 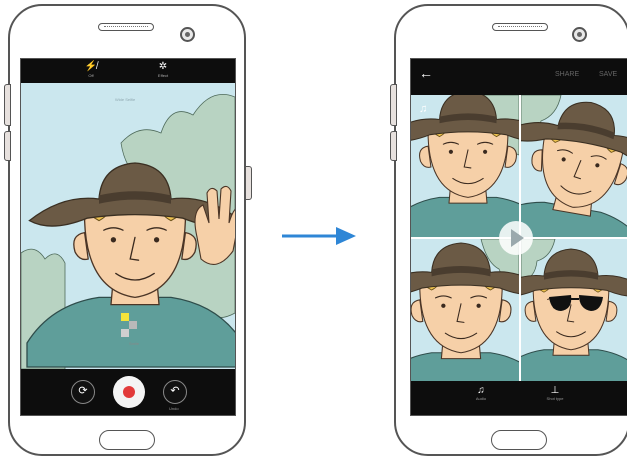 I want to click on effect-toggle: ✲ Effect, so click(x=163, y=70).